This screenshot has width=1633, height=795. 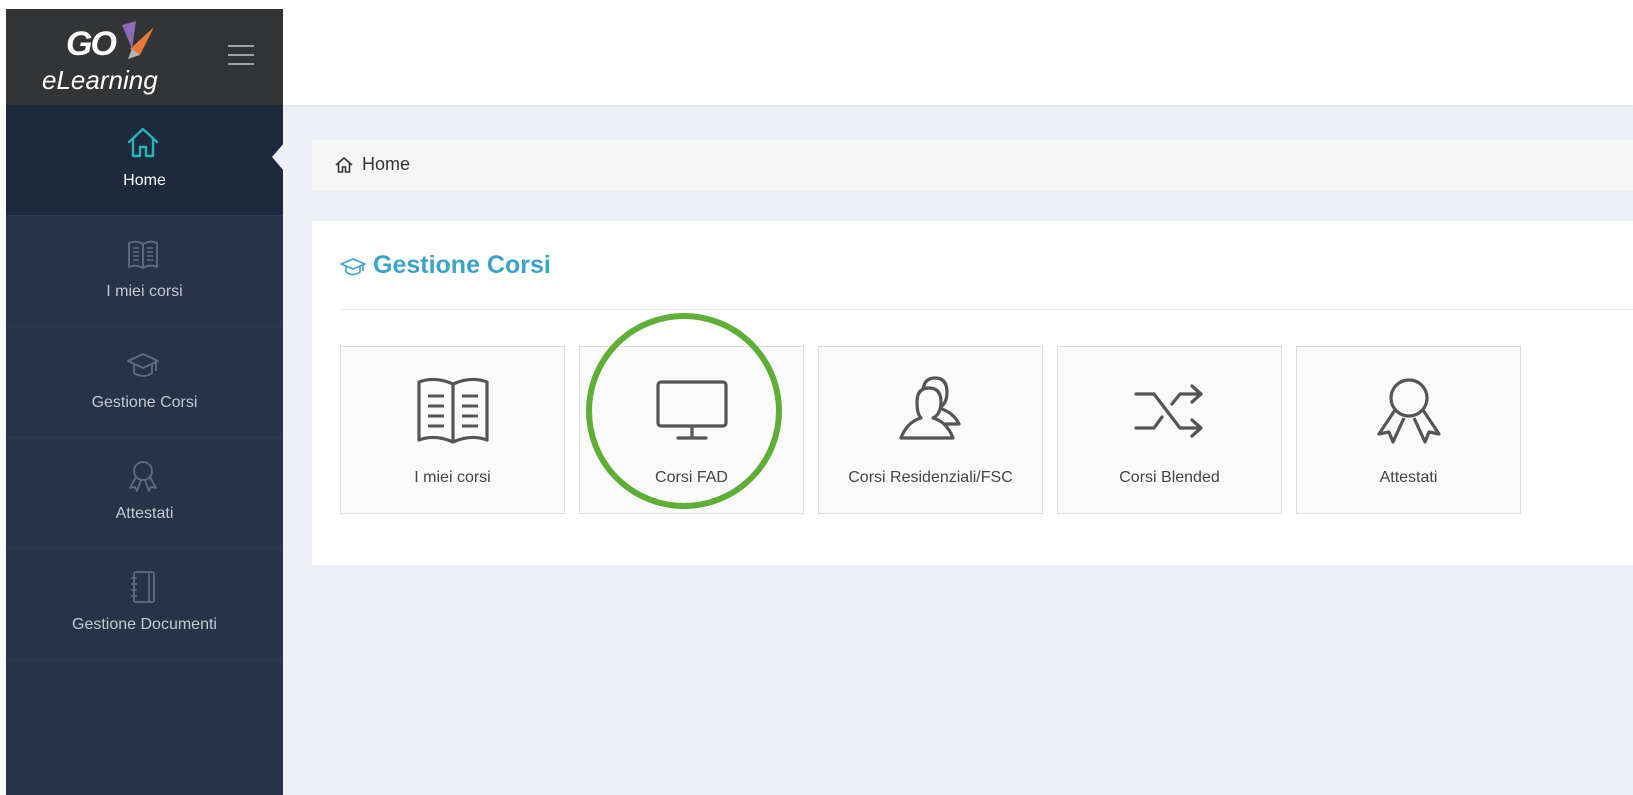 I want to click on sidebar-item-label: Gestione Documenti, so click(x=144, y=624).